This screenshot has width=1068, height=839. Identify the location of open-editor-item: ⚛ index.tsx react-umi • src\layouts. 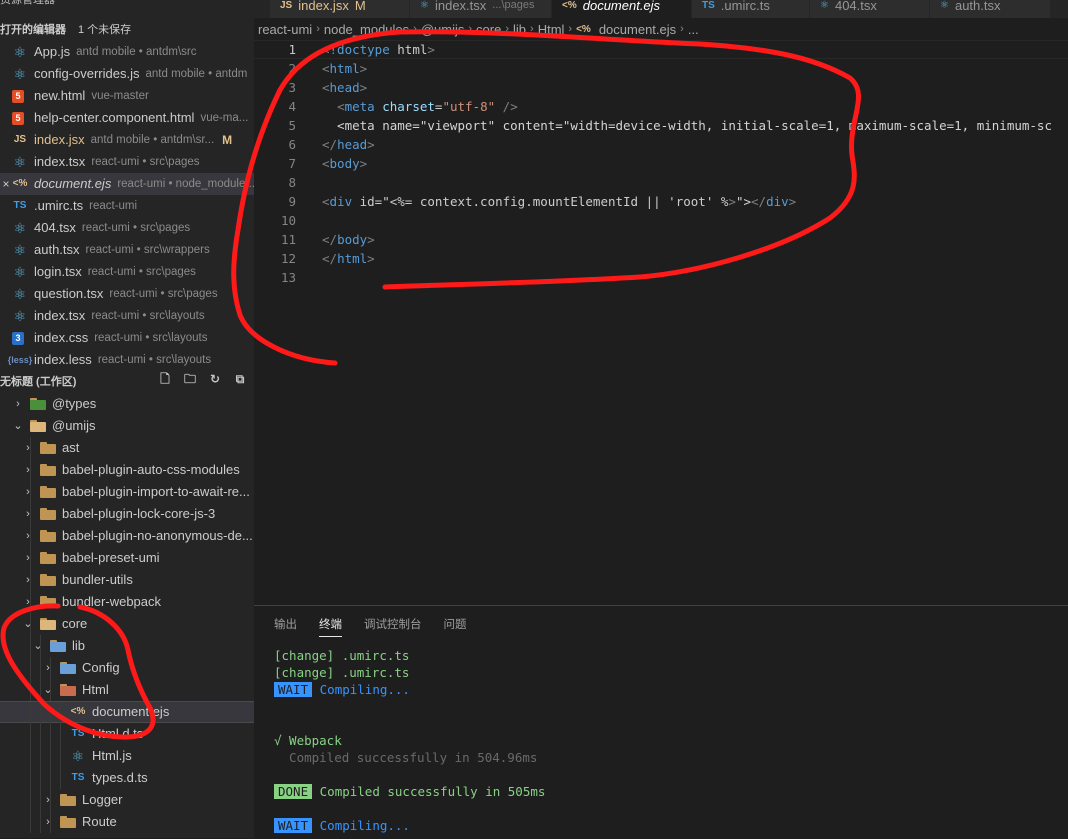
(127, 316).